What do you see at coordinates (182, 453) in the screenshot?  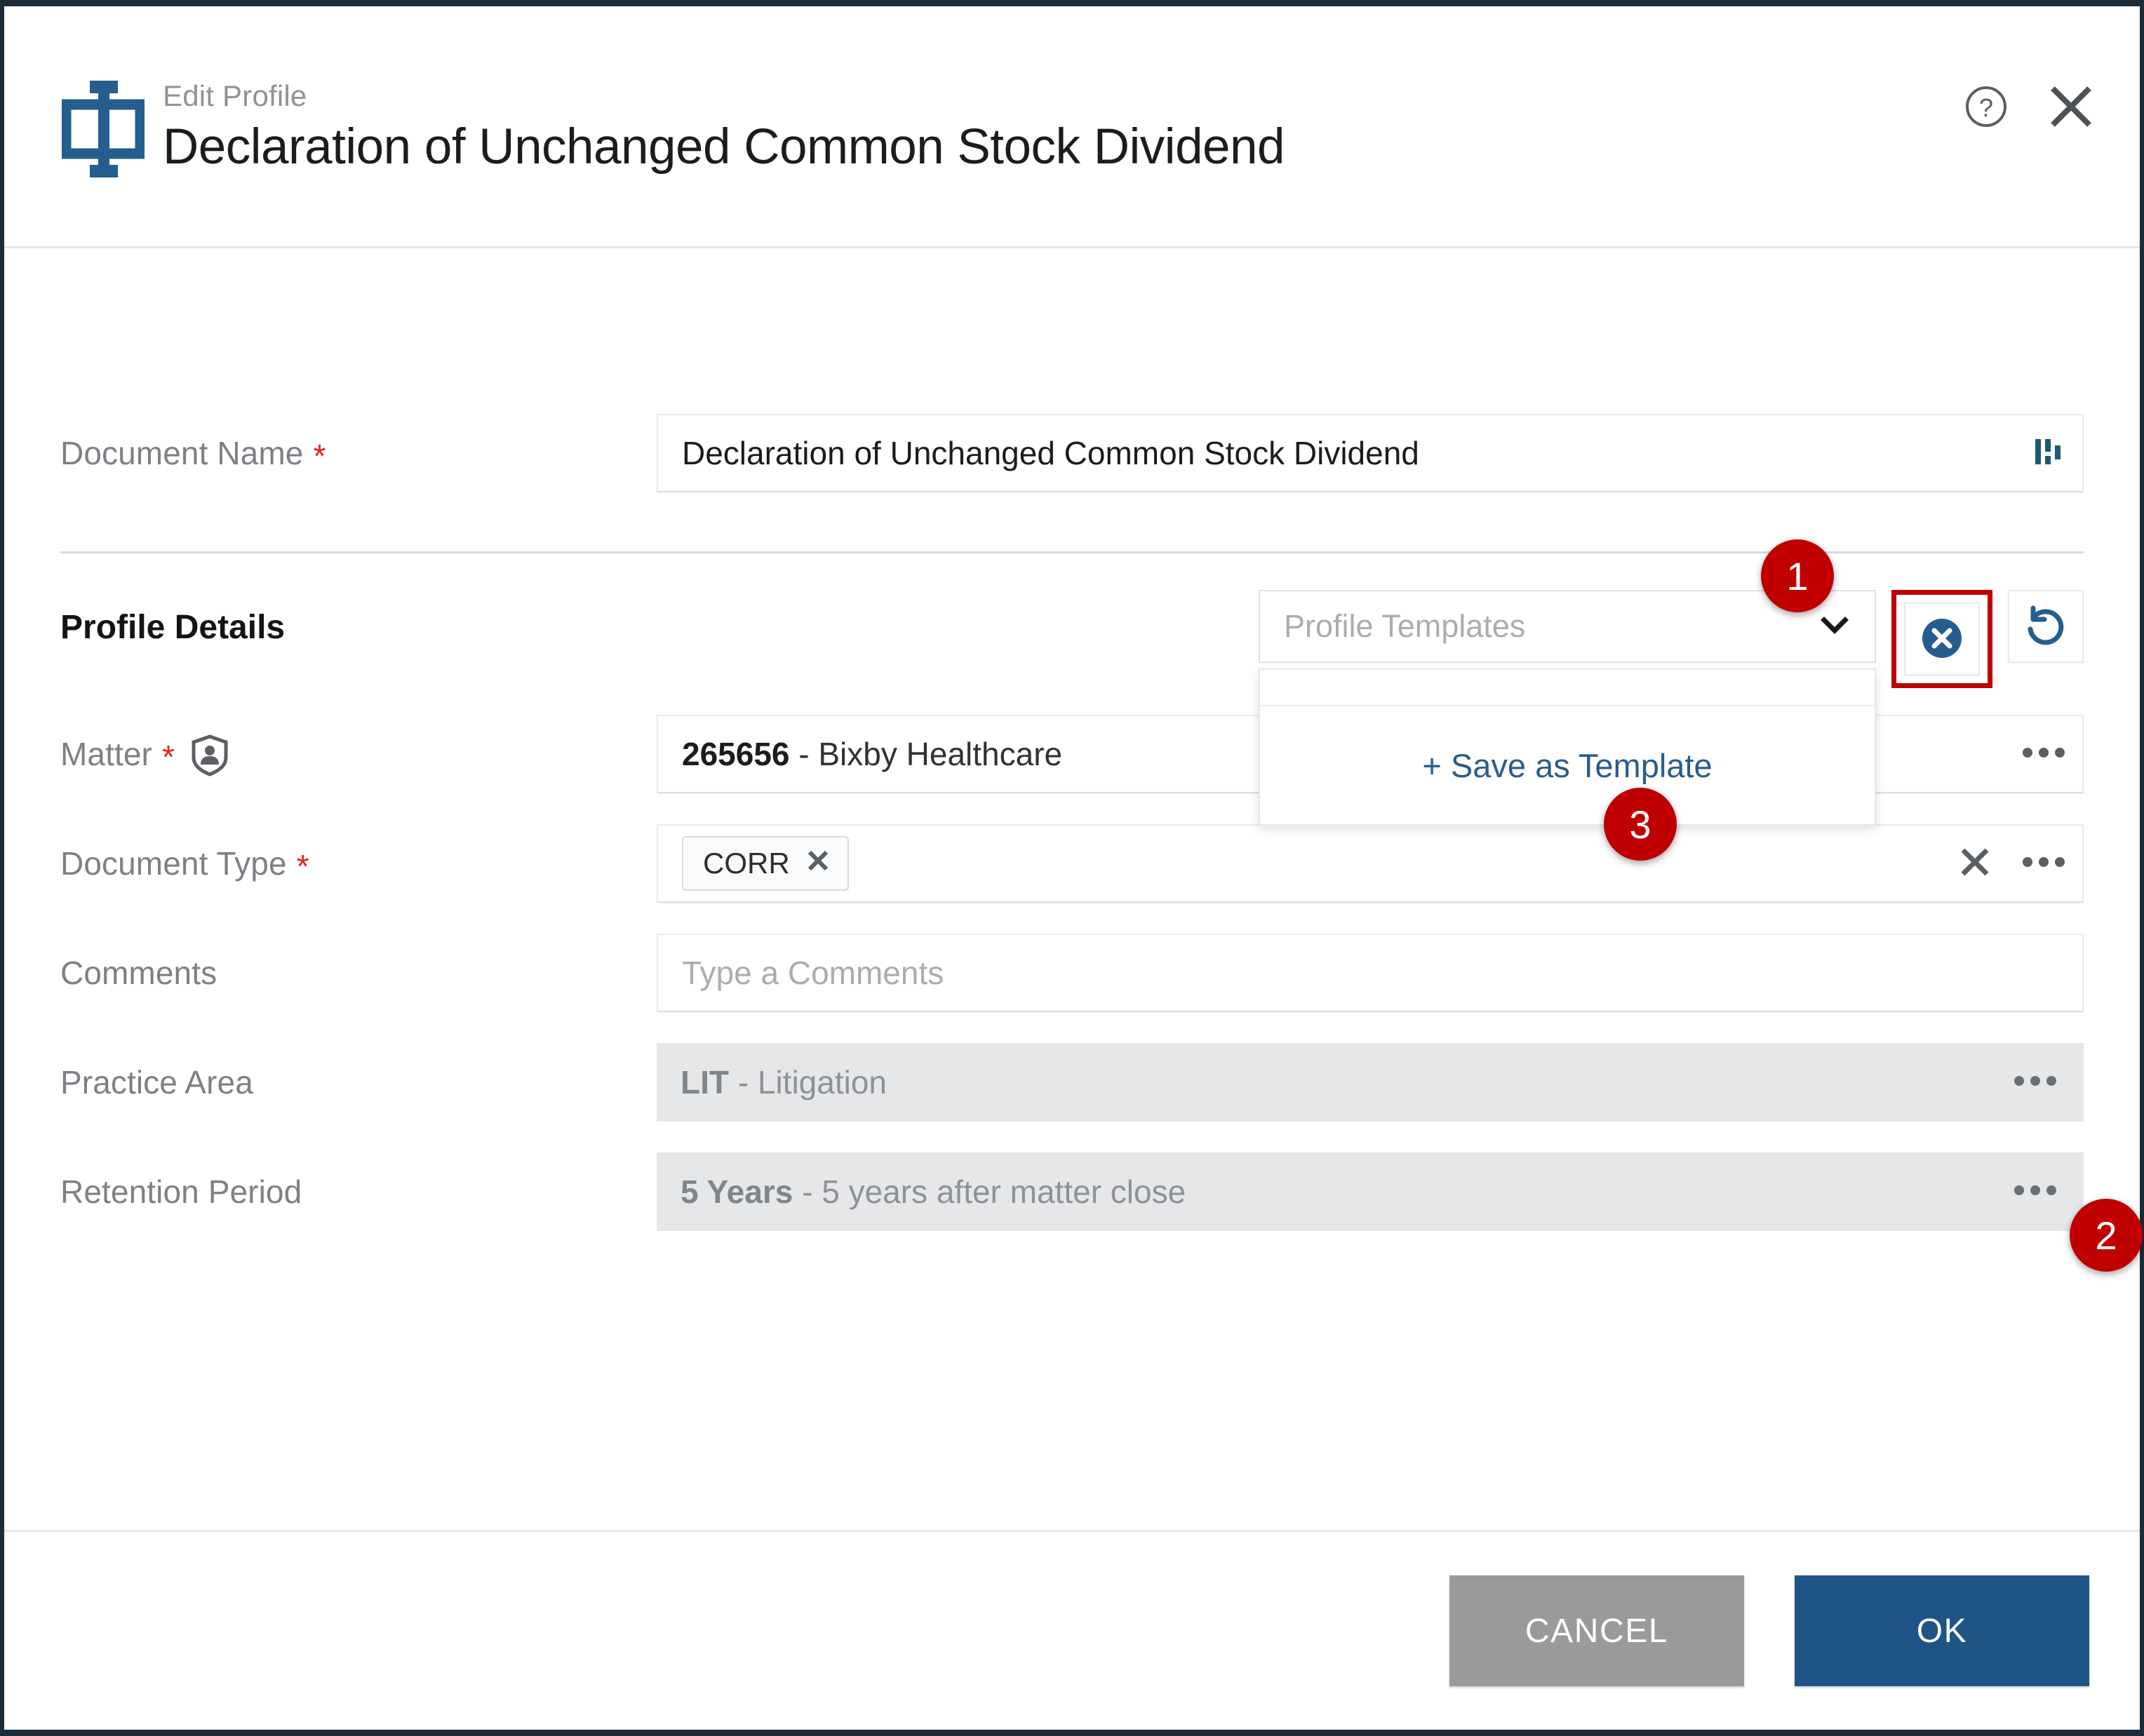 I see `document-name-label: Document Name` at bounding box center [182, 453].